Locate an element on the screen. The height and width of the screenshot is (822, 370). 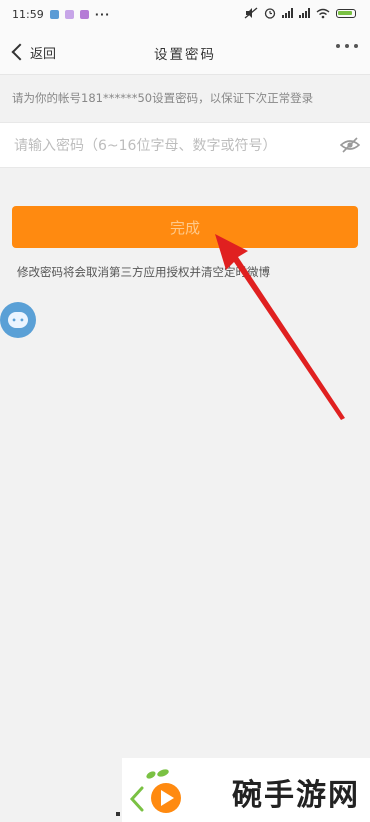
watermark: 碗手游网 is located at coordinates (246, 790).